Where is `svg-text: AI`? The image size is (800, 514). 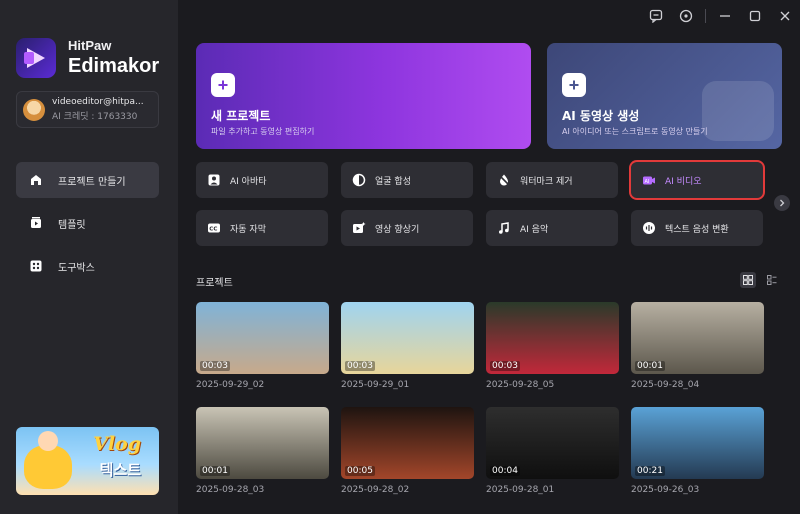 svg-text: AI is located at coordinates (647, 182).